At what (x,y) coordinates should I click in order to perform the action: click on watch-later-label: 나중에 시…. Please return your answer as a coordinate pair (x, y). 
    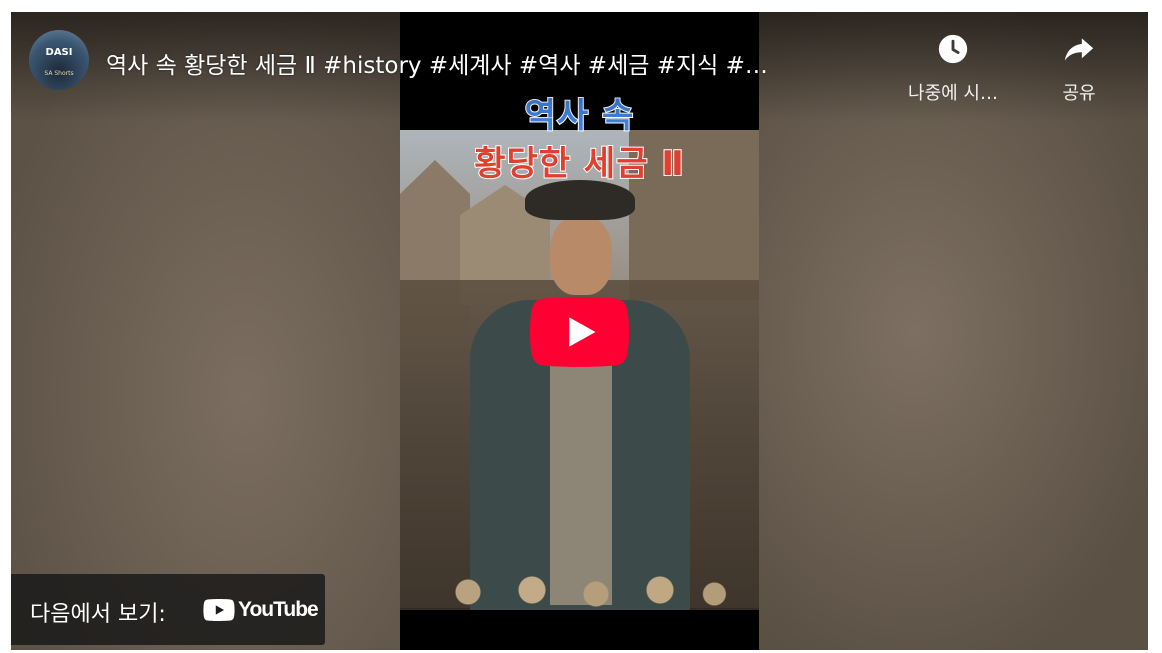
    Looking at the image, I should click on (953, 93).